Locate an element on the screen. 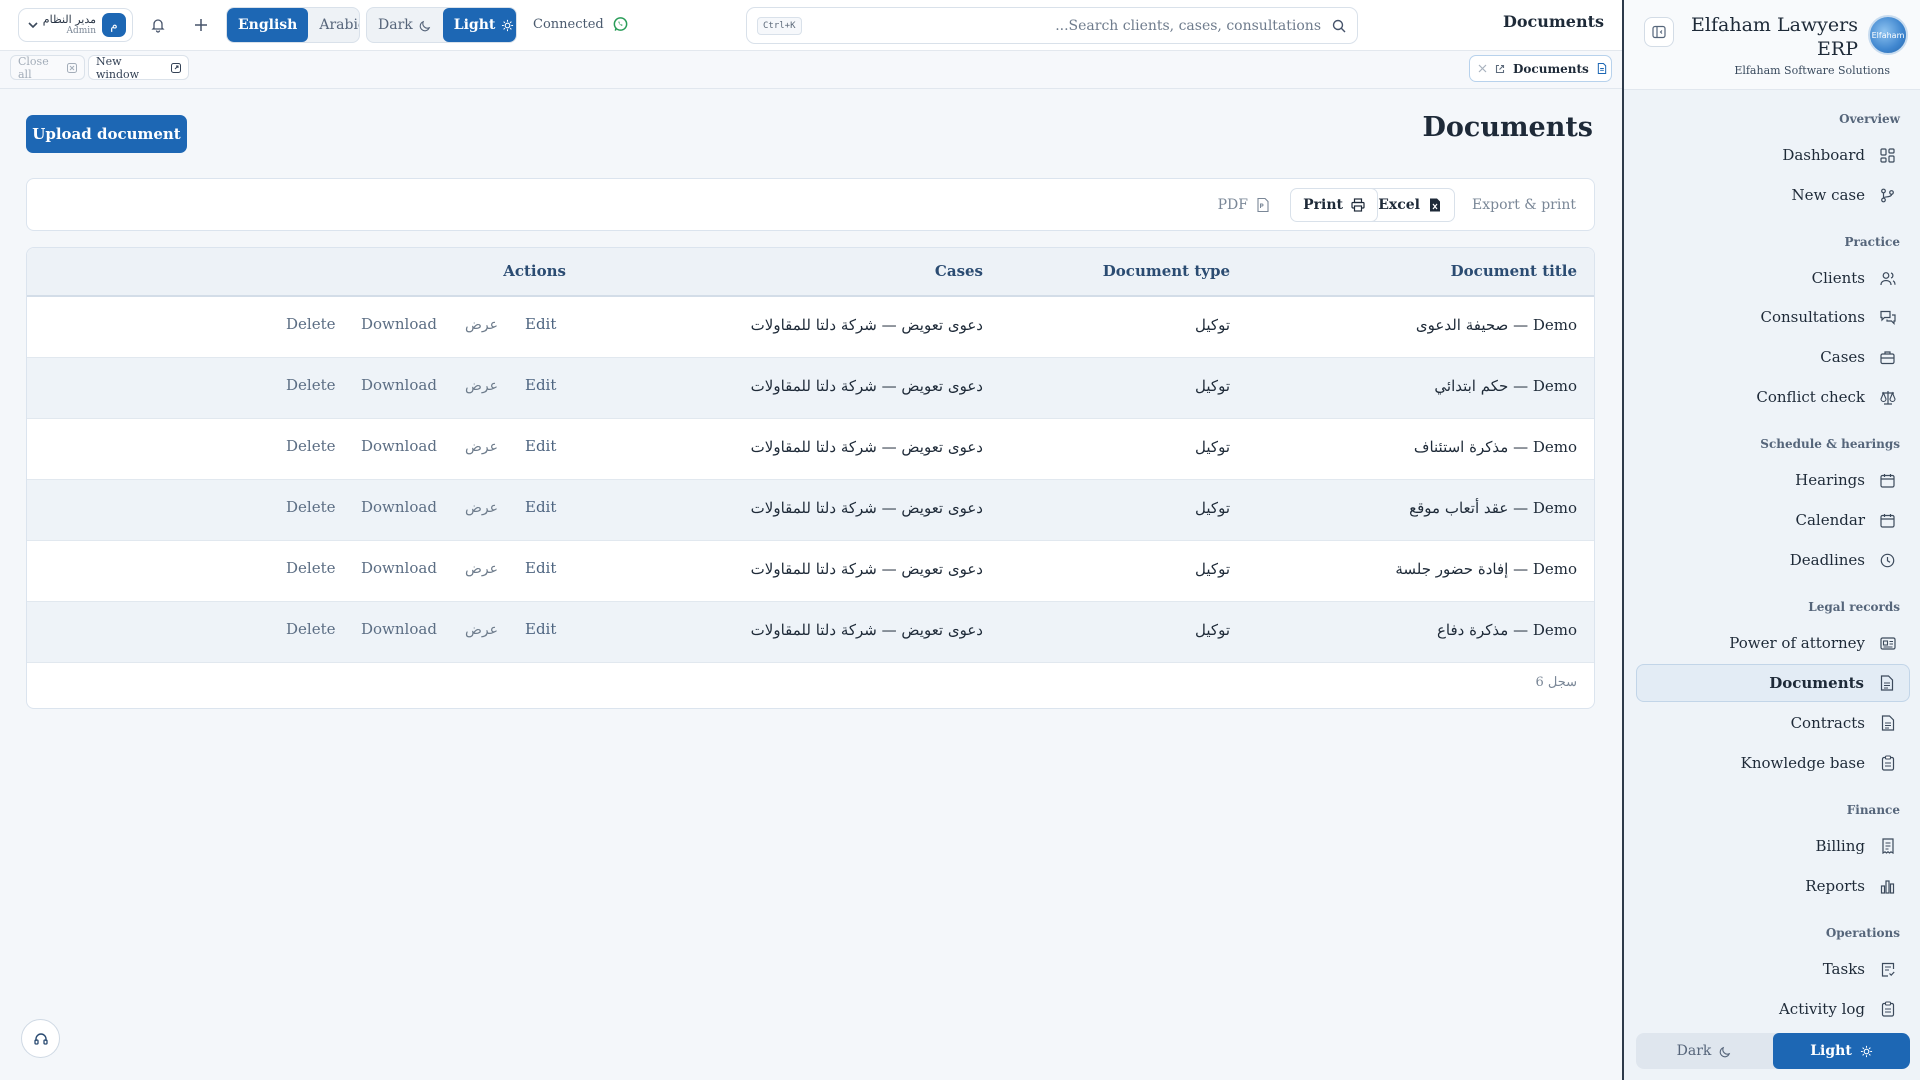 The height and width of the screenshot is (1080, 1920). sidebar-item-knowledge-base: Knowledge base is located at coordinates (1773, 763).